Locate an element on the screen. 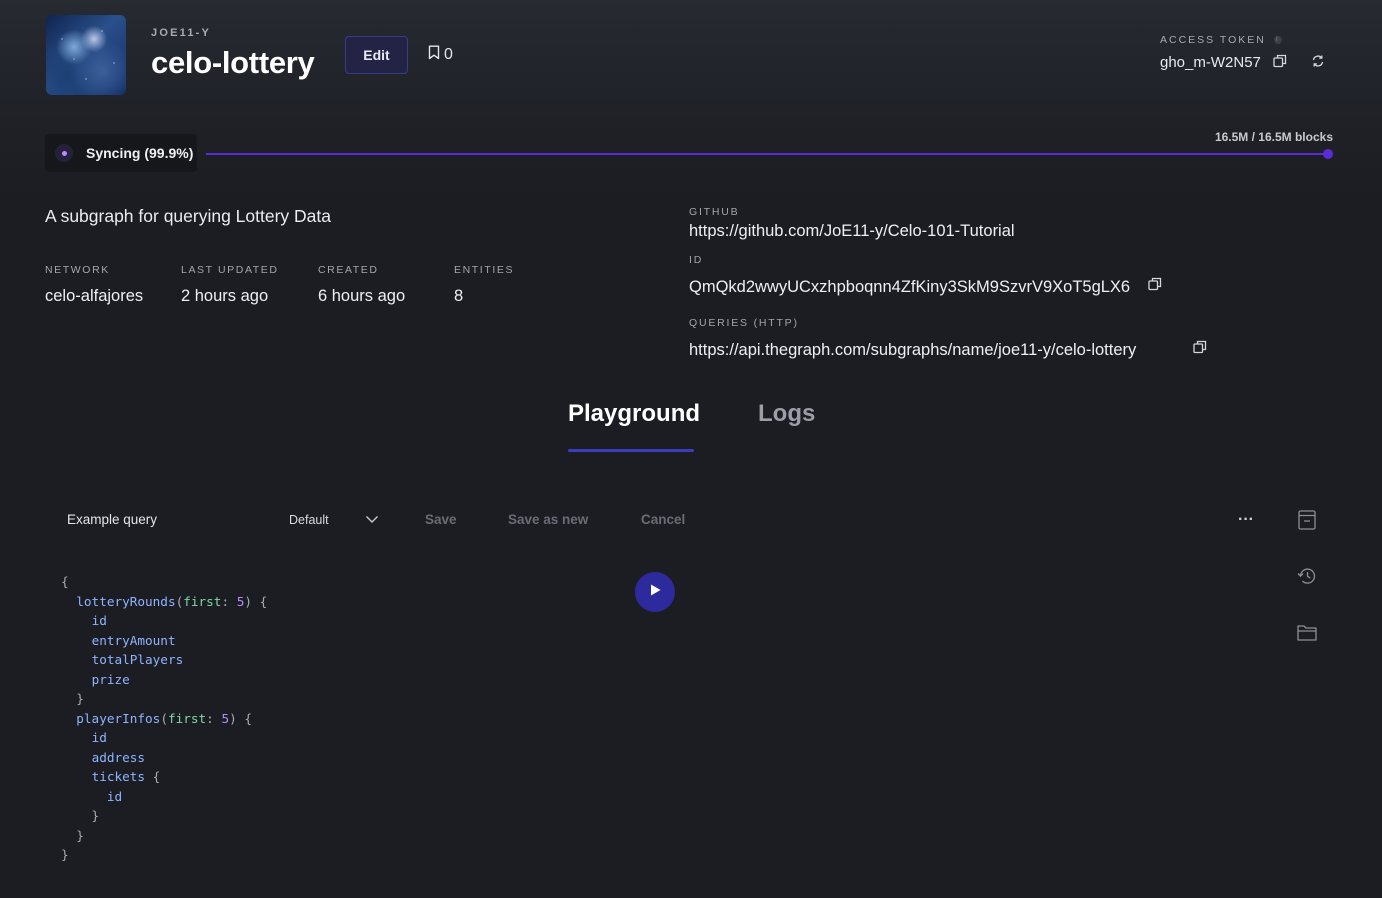 This screenshot has width=1382, height=898. document-icon is located at coordinates (1307, 522).